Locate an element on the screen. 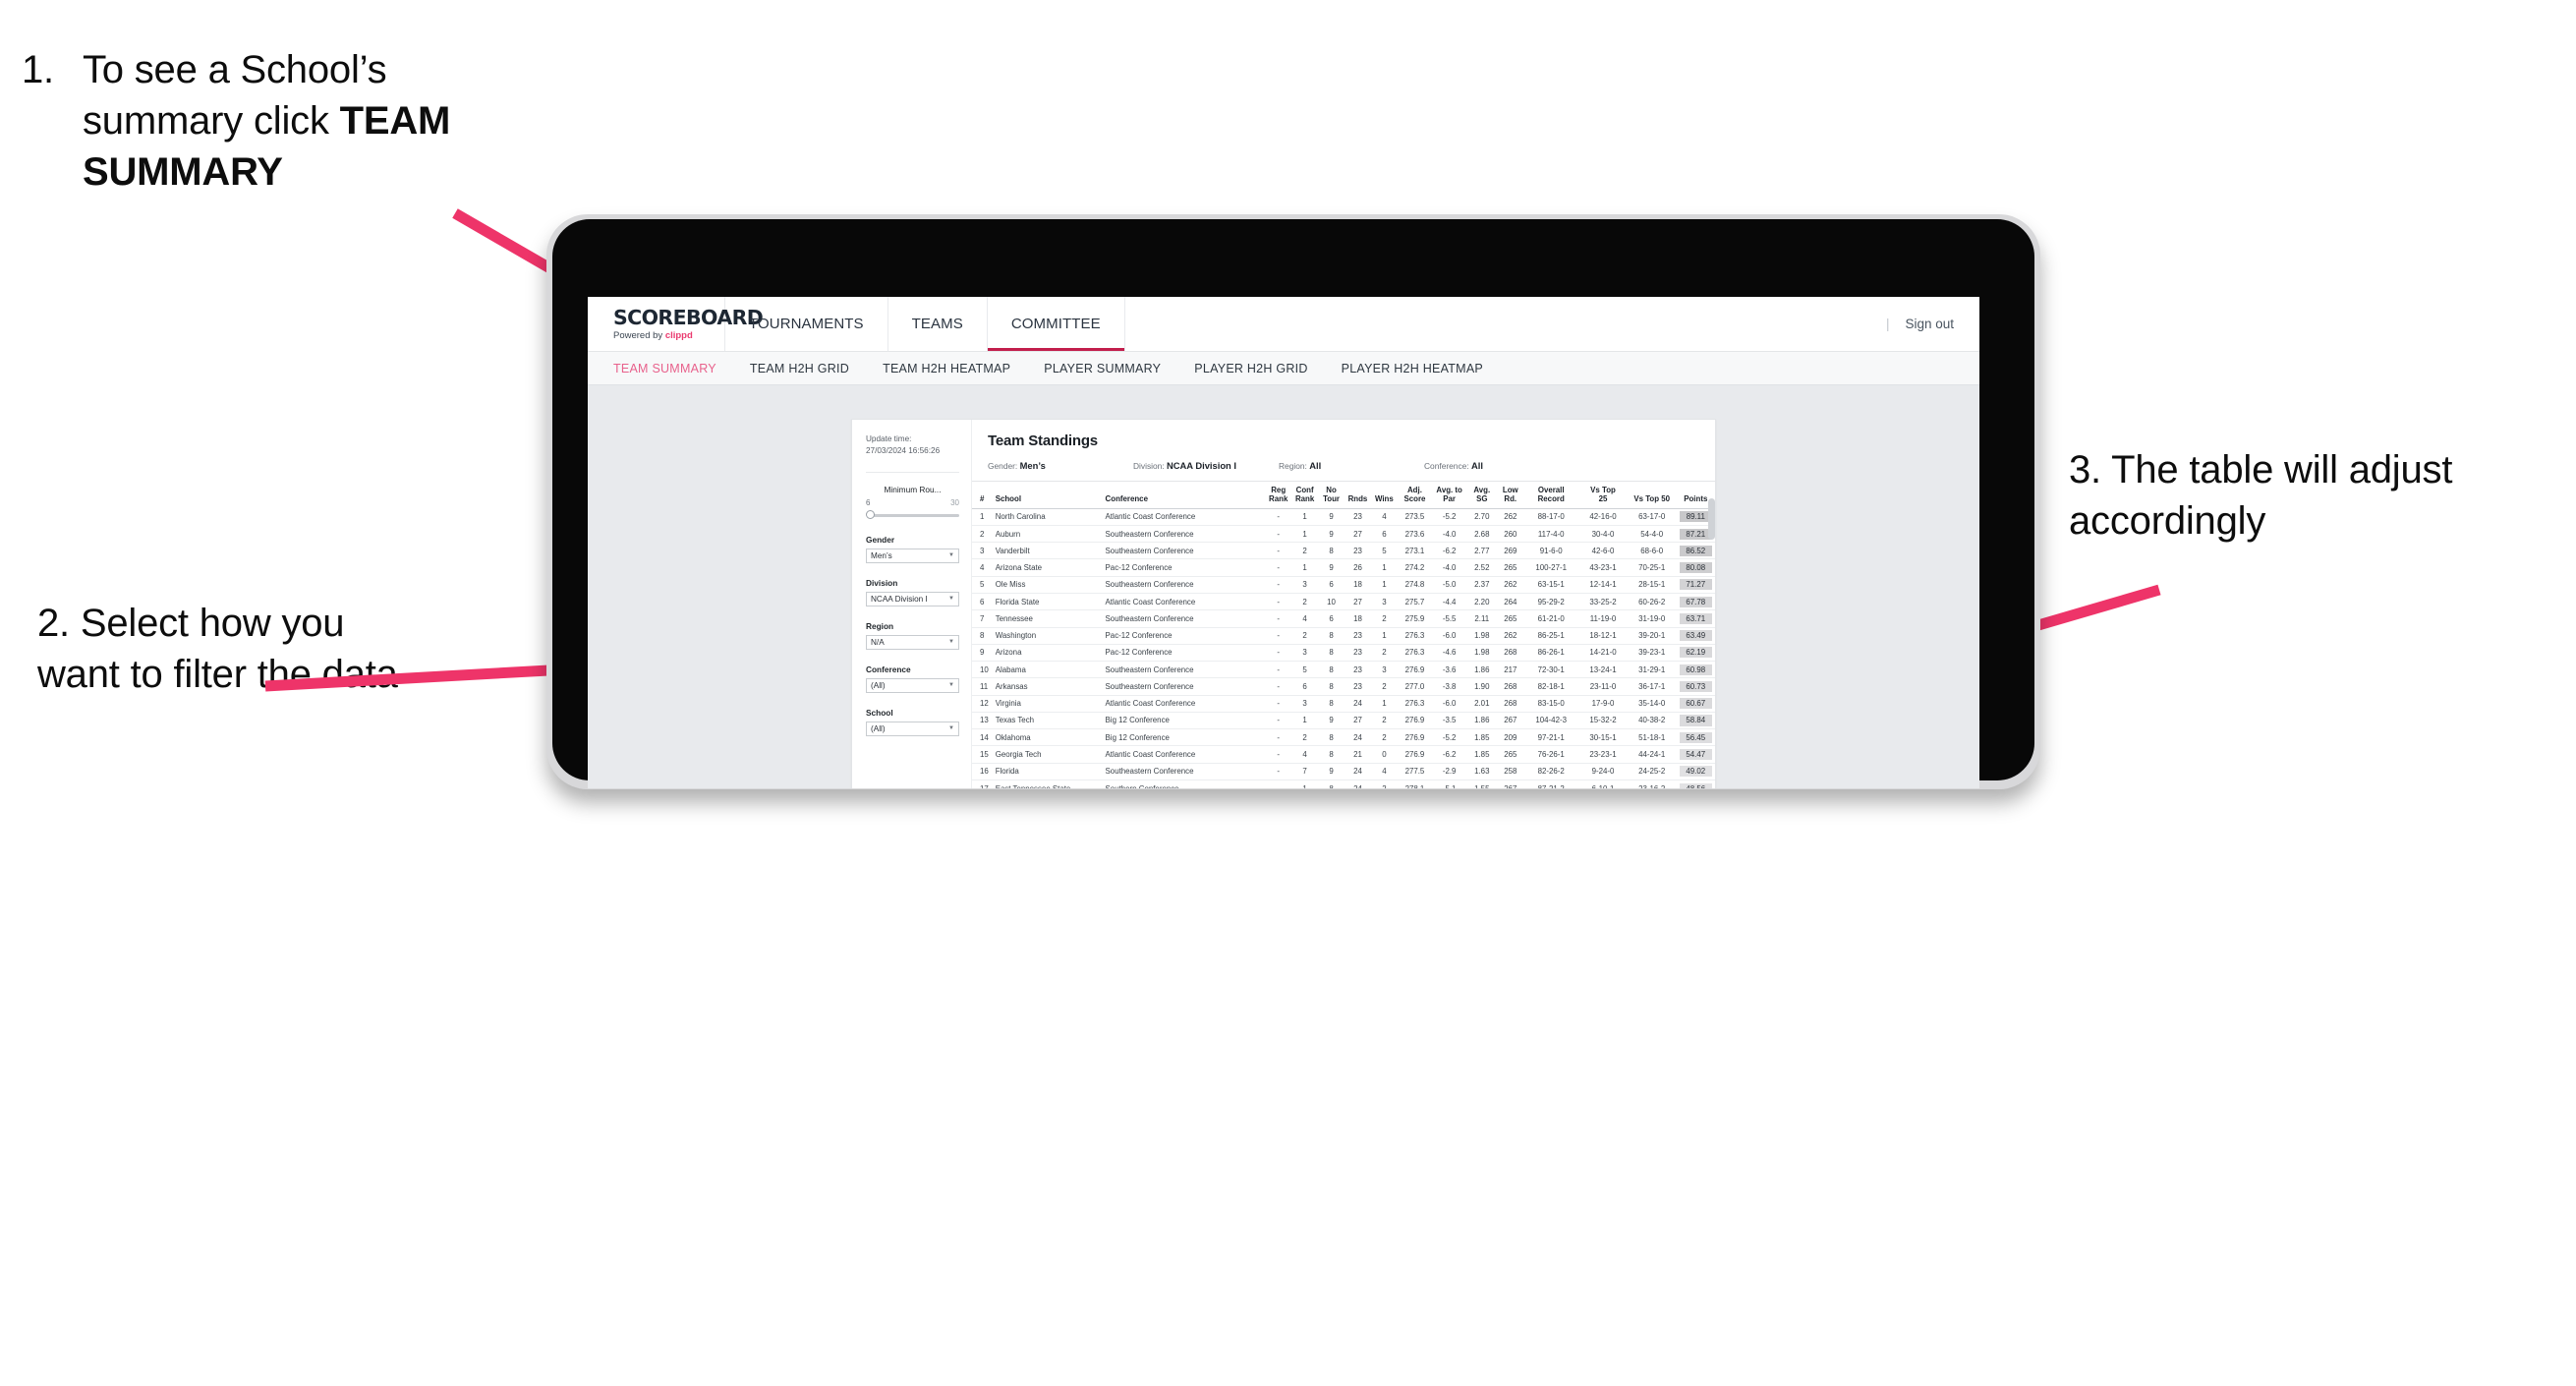 The image size is (2576, 1386). filter-school-select: (All) ▼ is located at coordinates (912, 728).